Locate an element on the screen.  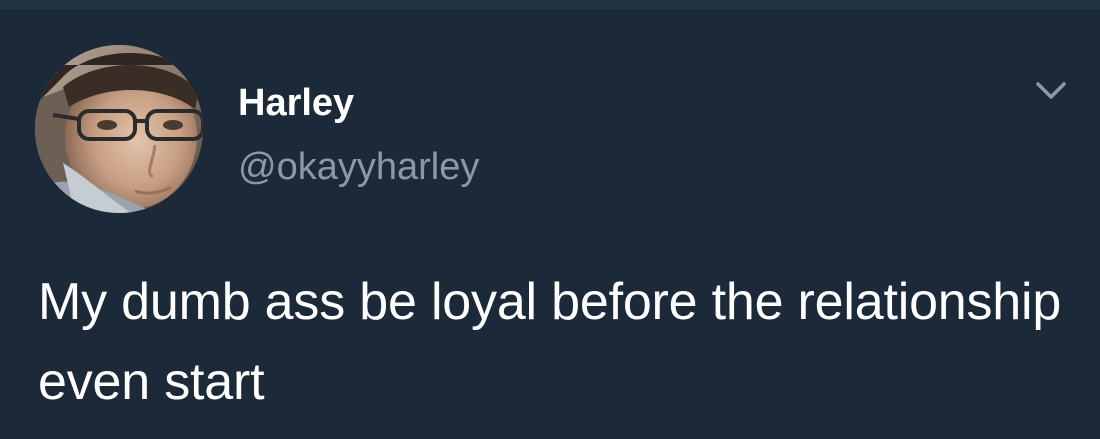
avatar is located at coordinates (119, 129).